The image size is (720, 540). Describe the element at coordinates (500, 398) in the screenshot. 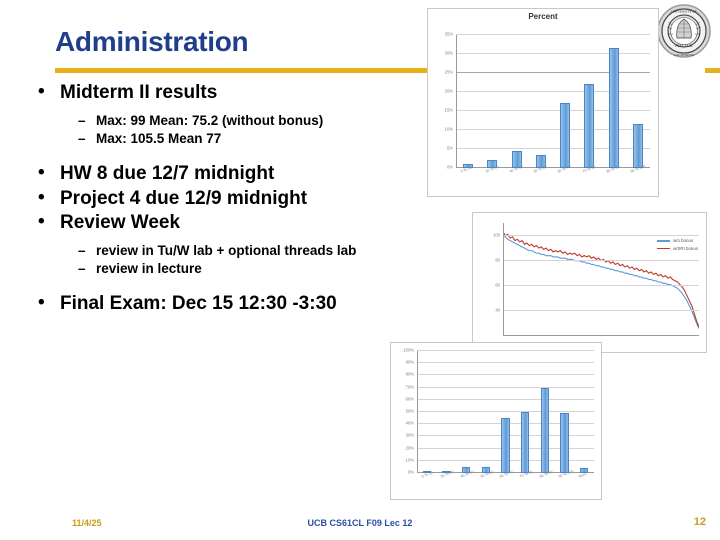

I see `gridline: 60%` at that location.